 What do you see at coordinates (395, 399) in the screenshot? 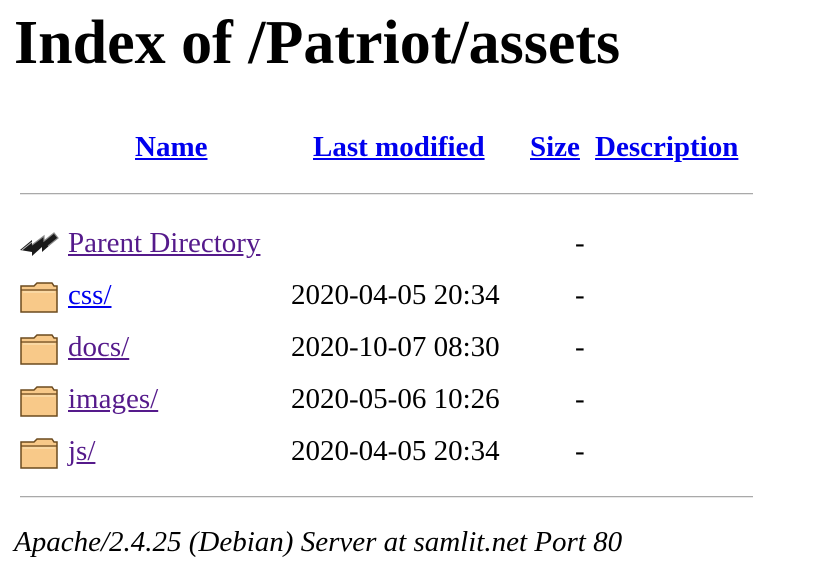
I see `entry-last-modified: 2020-05-06 10:26` at bounding box center [395, 399].